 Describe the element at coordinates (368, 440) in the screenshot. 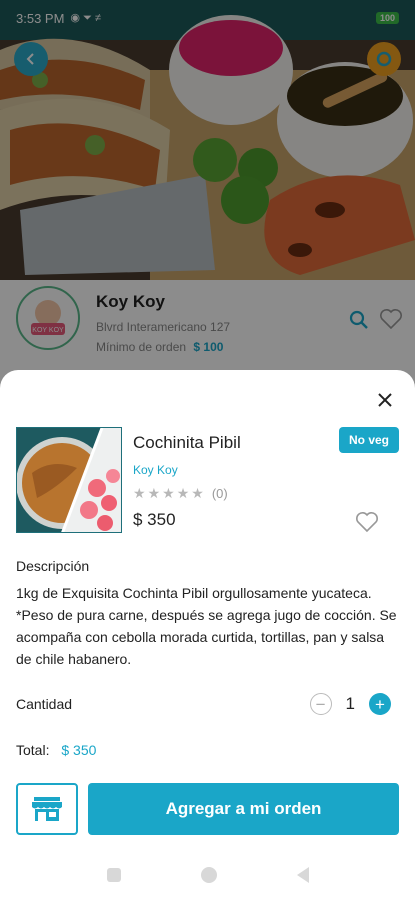

I see `diet-badge: No veg` at that location.